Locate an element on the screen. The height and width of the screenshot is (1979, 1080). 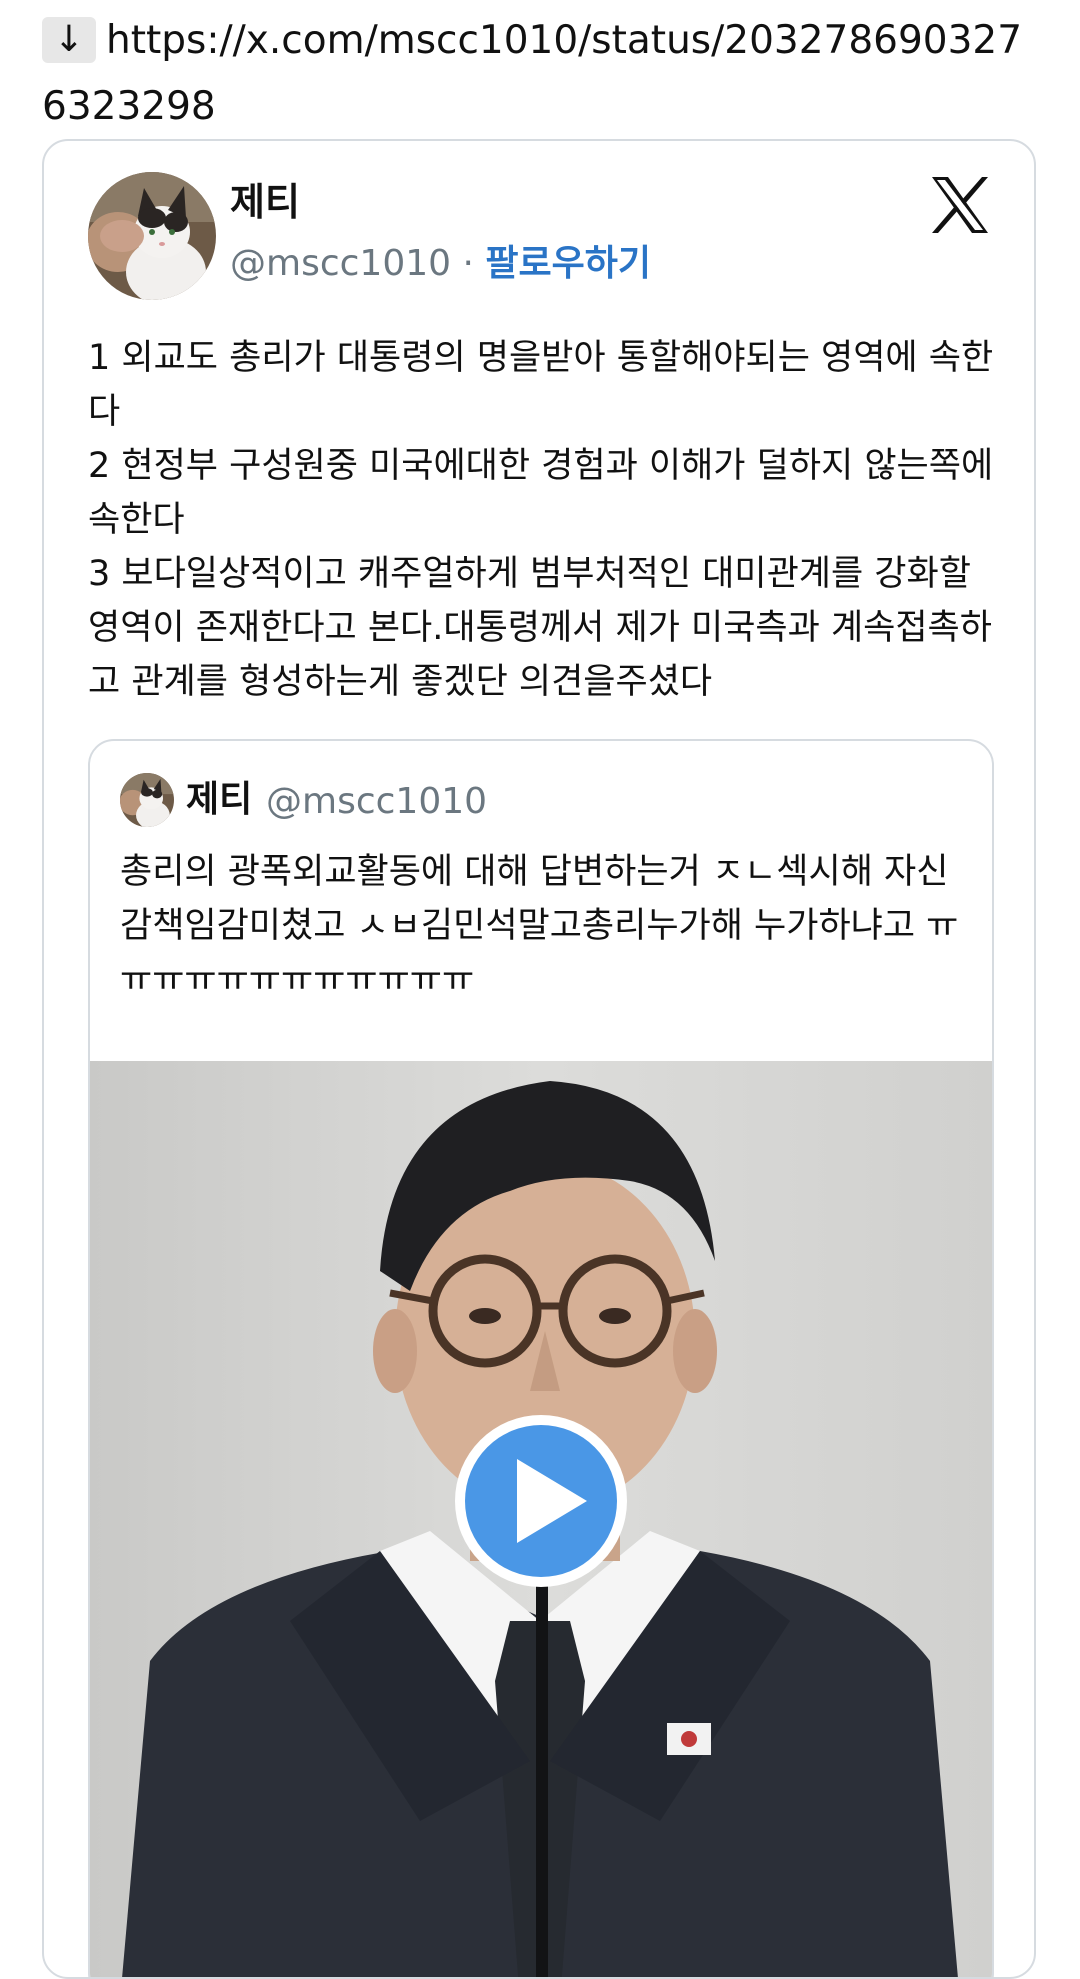
author-name: 제티 is located at coordinates (265, 202).